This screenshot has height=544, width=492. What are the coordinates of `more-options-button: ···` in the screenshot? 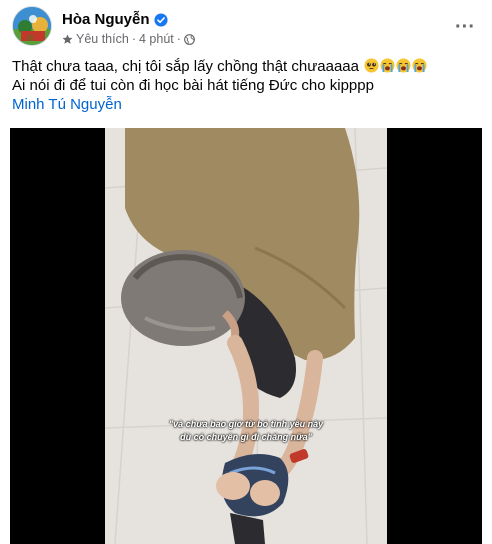 It's located at (465, 27).